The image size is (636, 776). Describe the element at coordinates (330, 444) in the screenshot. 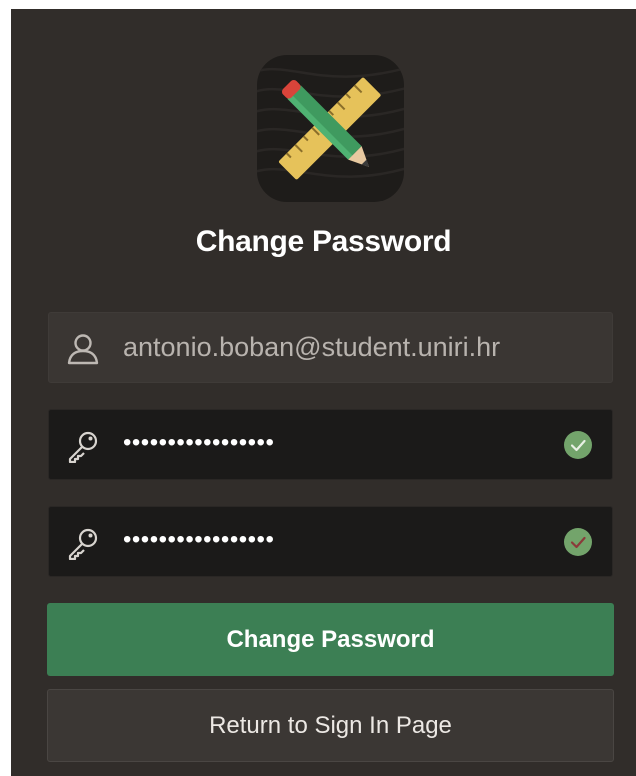

I see `new-password-field: •••••••••••••••••` at that location.